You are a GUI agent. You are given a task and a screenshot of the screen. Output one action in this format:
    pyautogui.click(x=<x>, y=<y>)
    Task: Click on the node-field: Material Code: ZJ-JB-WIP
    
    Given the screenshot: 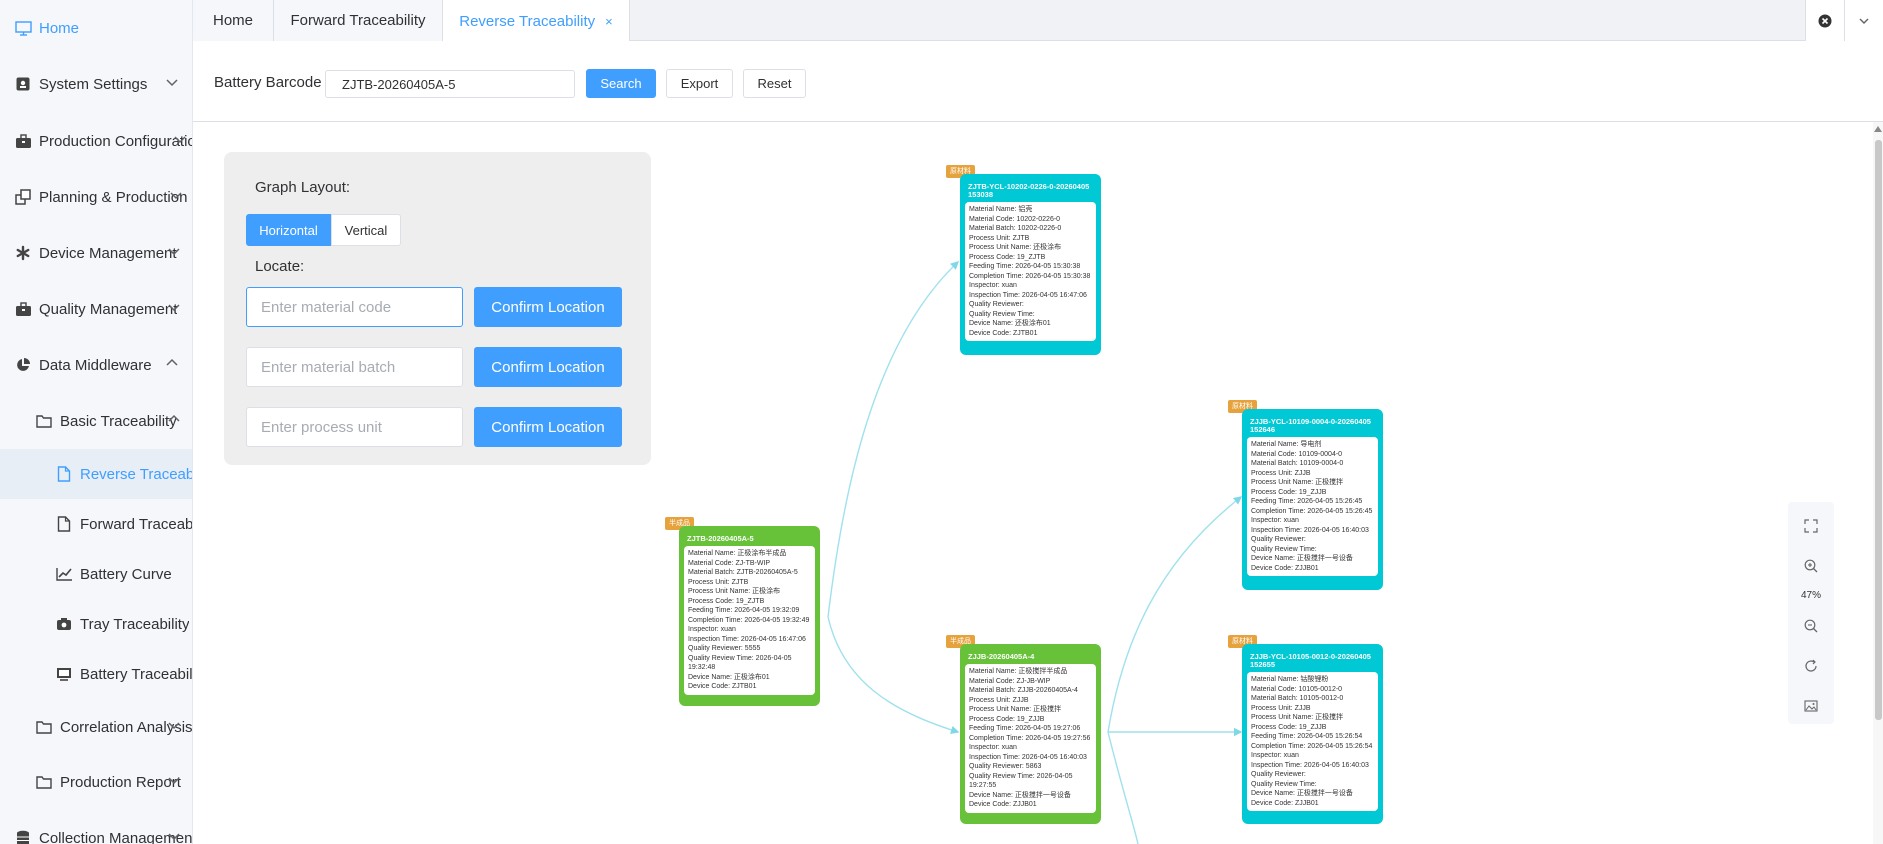 What is the action you would take?
    pyautogui.click(x=1010, y=681)
    